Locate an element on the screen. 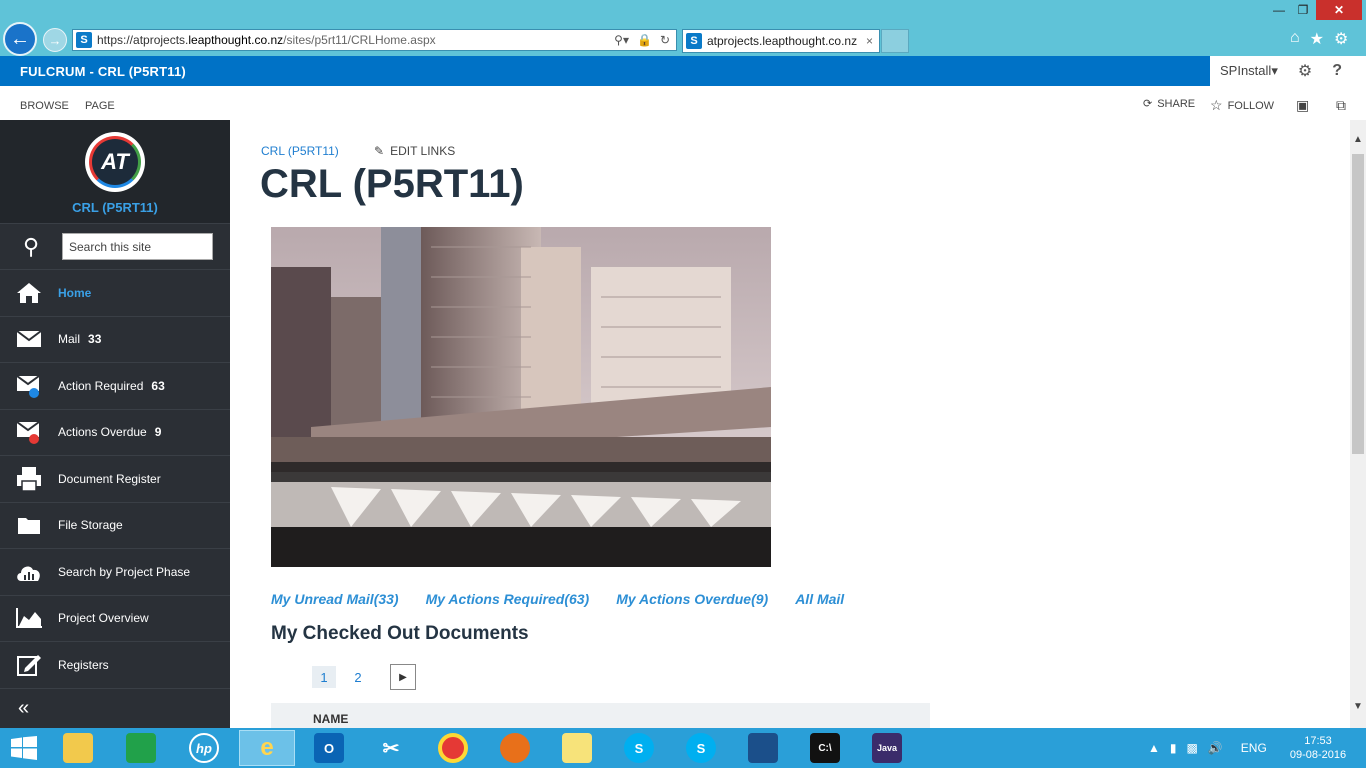 The image size is (1366, 768). site-name: CRL (P5RT11) is located at coordinates (115, 207).